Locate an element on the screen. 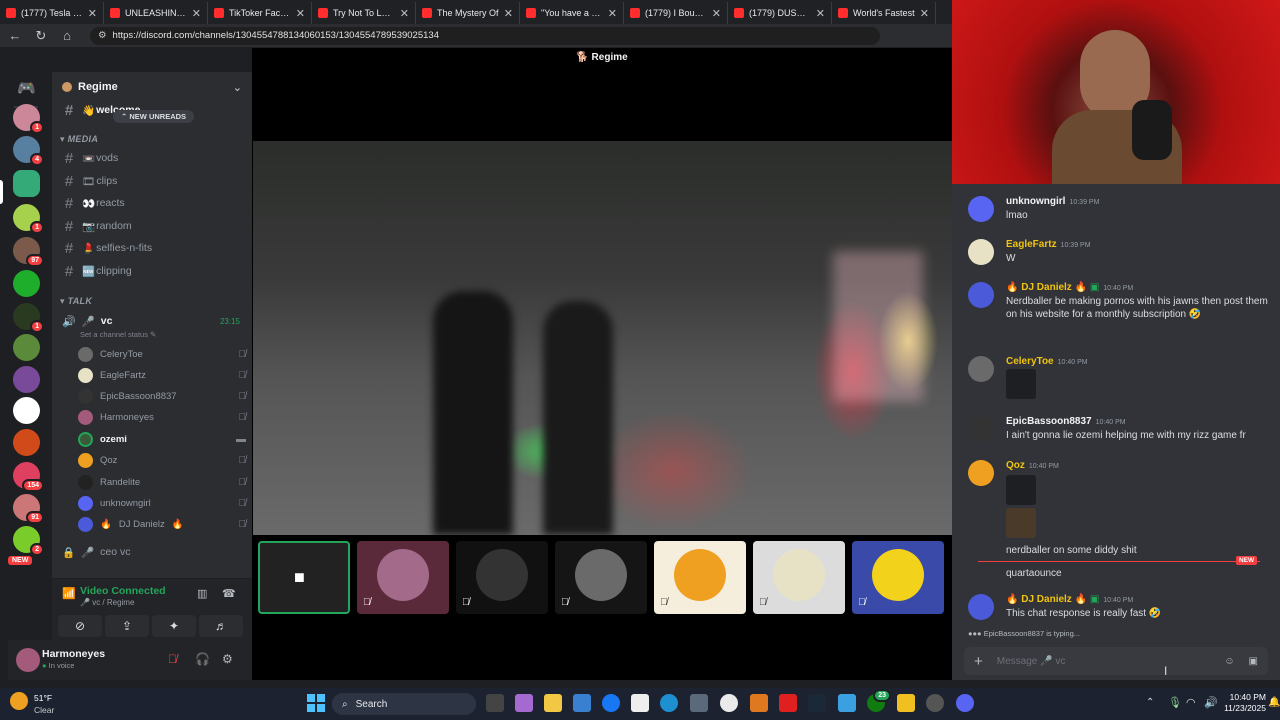 Image resolution: width=1280 pixels, height=720 pixels. server-icon: 91 is located at coordinates (28, 509).